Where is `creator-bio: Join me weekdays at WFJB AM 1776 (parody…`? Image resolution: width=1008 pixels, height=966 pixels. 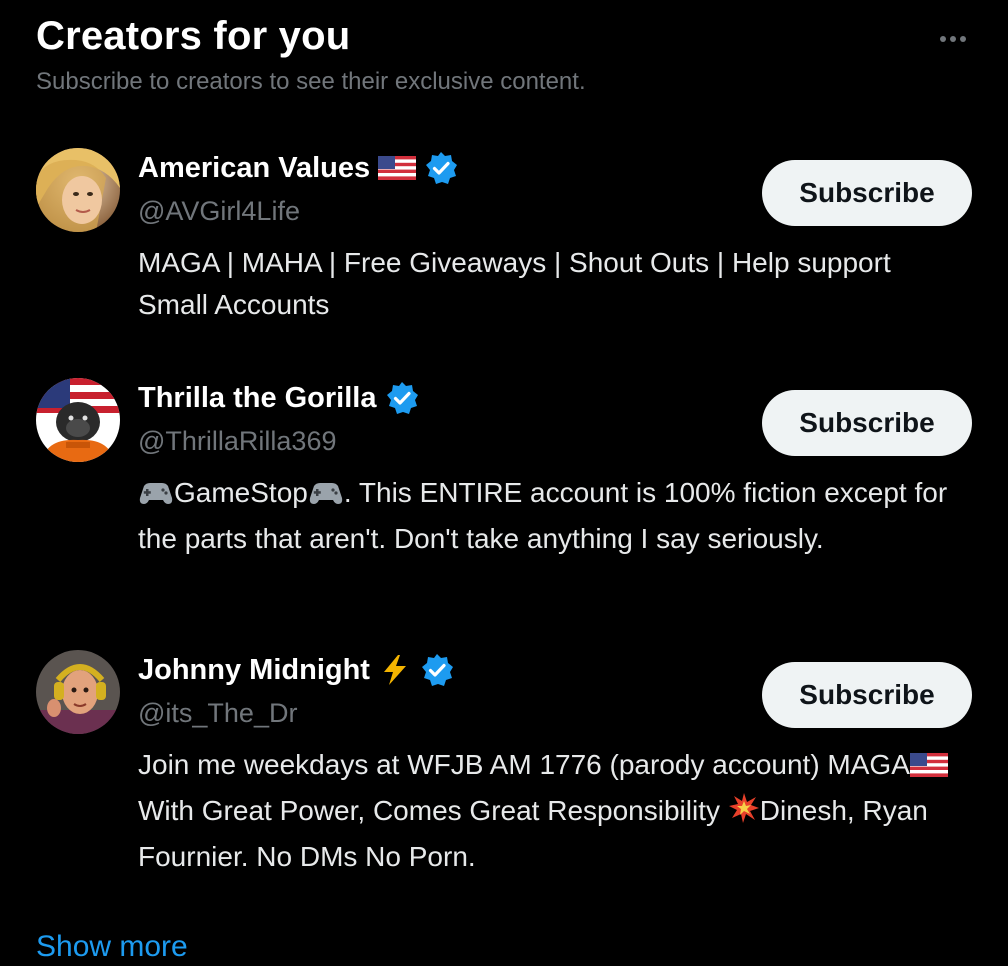 creator-bio: Join me weekdays at WFJB AM 1776 (parody… is located at coordinates (548, 811).